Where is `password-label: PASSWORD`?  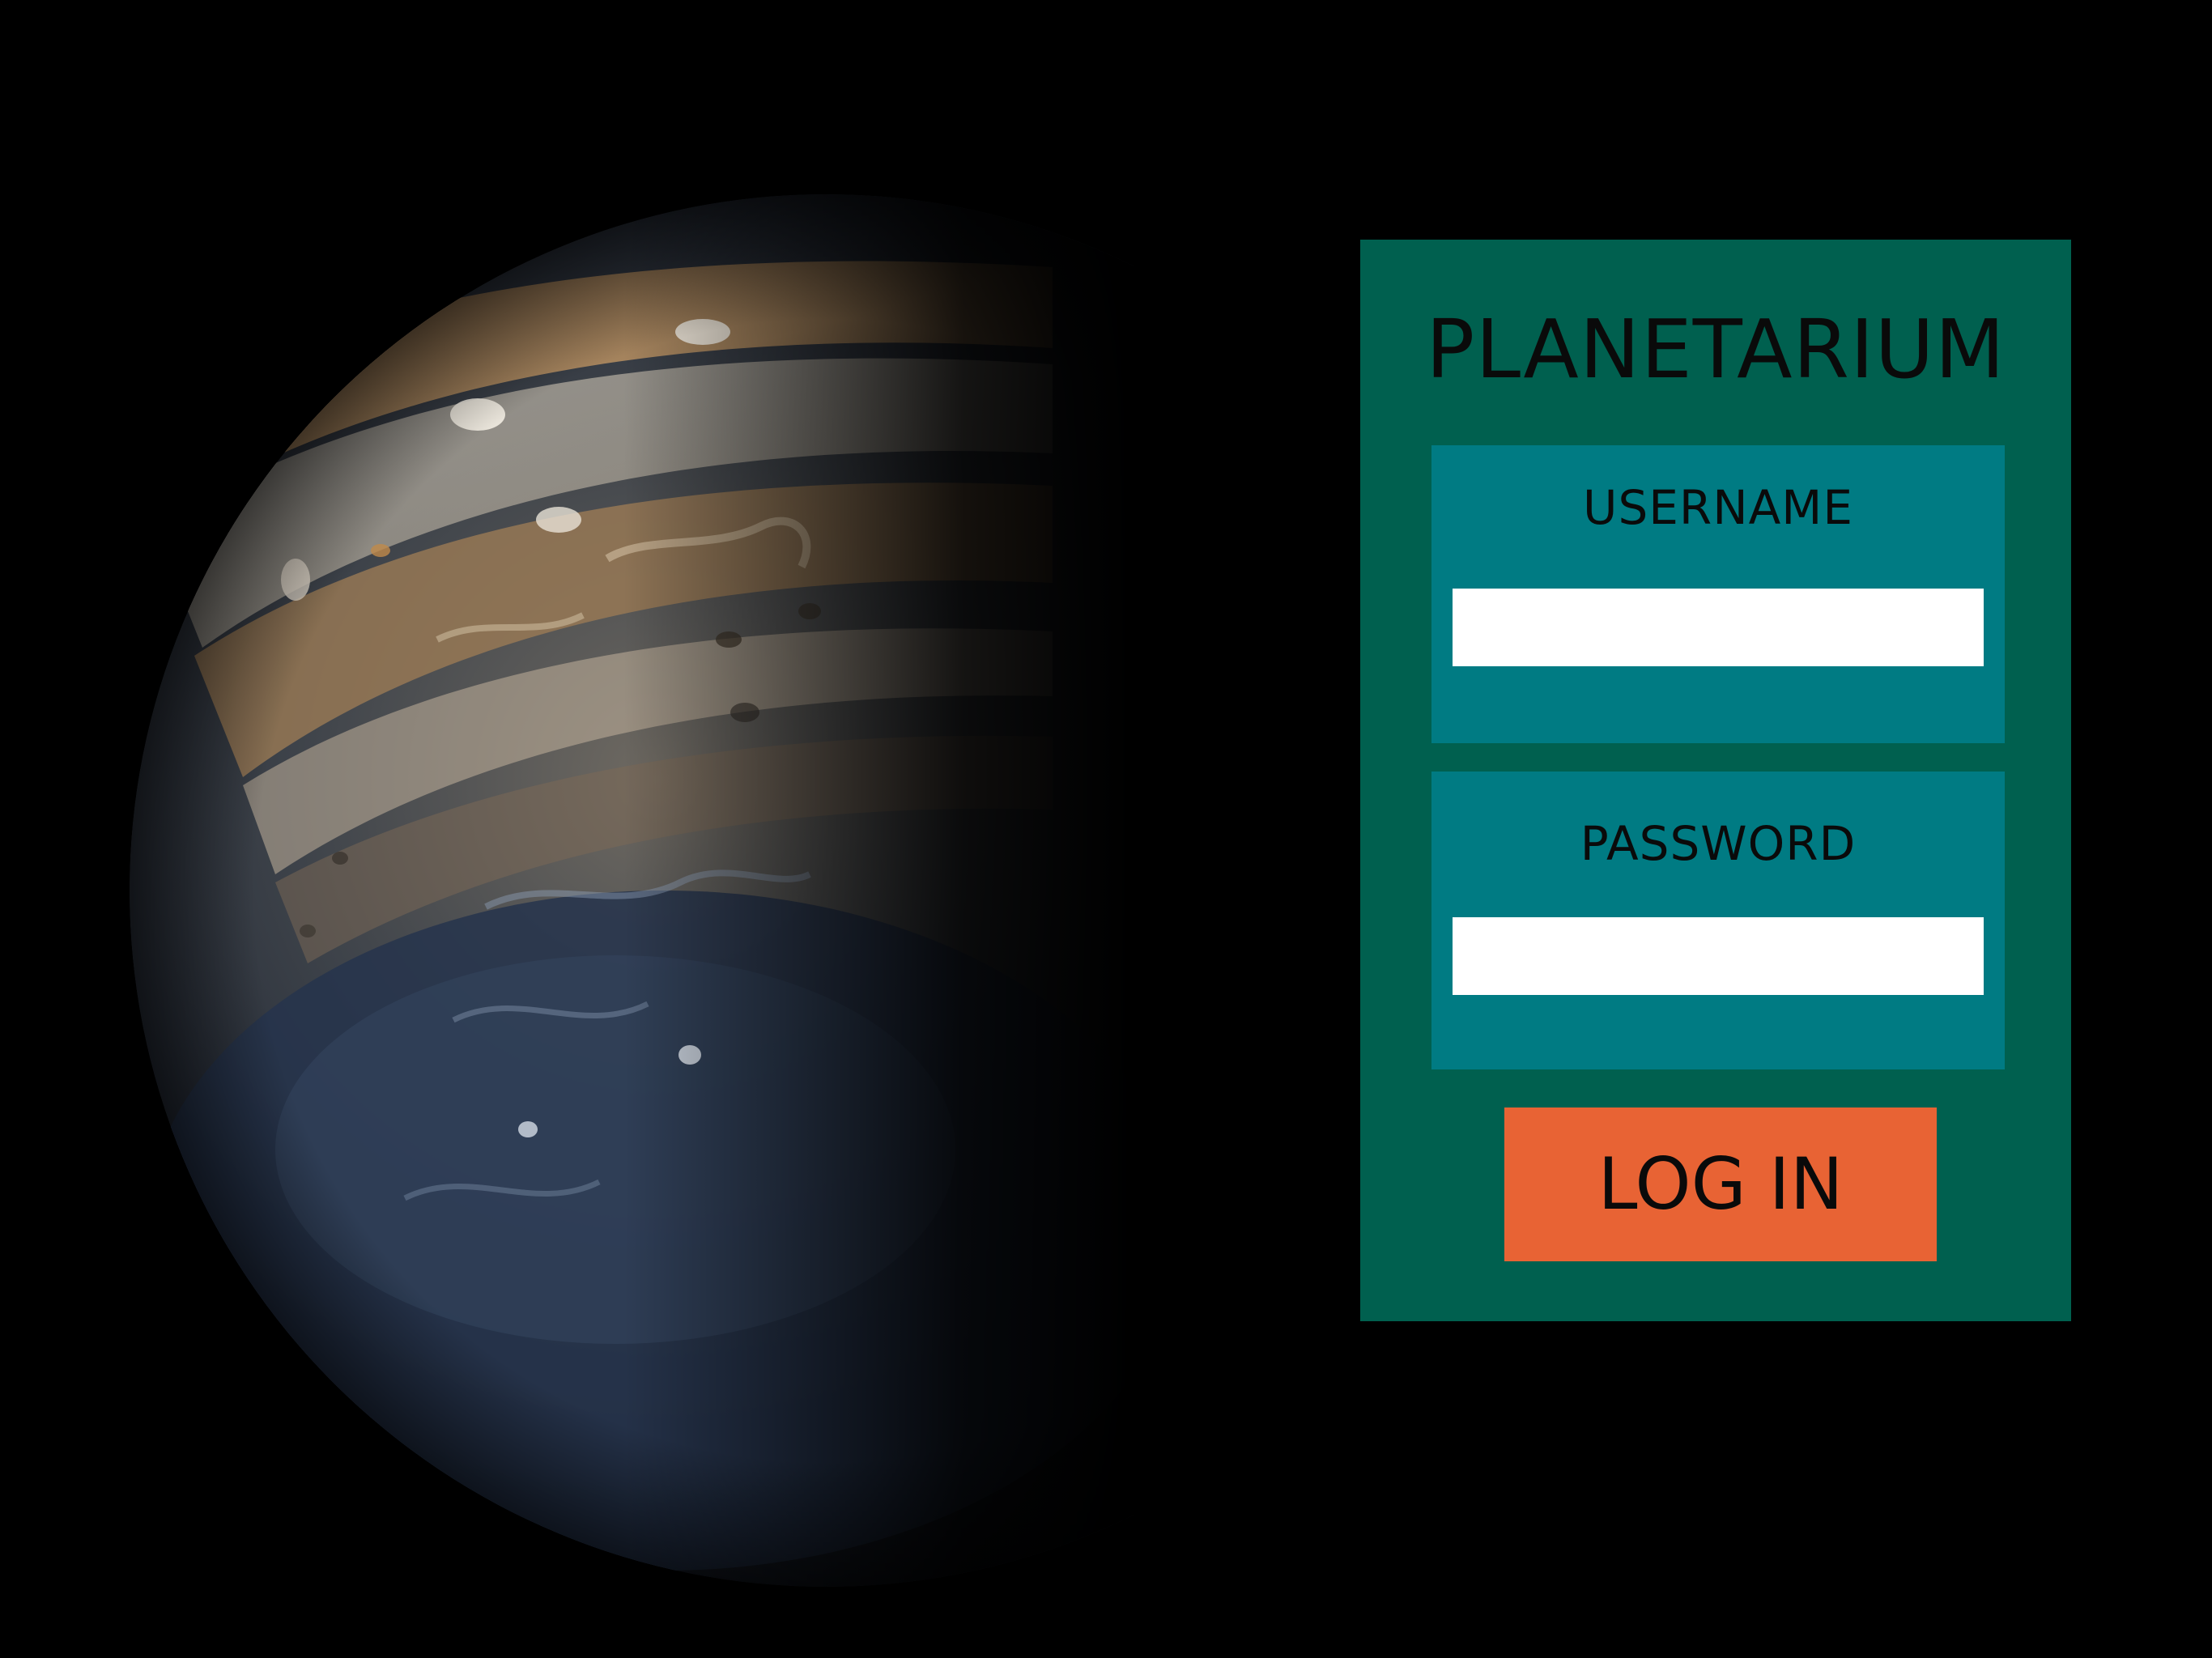
password-label: PASSWORD is located at coordinates (1719, 843).